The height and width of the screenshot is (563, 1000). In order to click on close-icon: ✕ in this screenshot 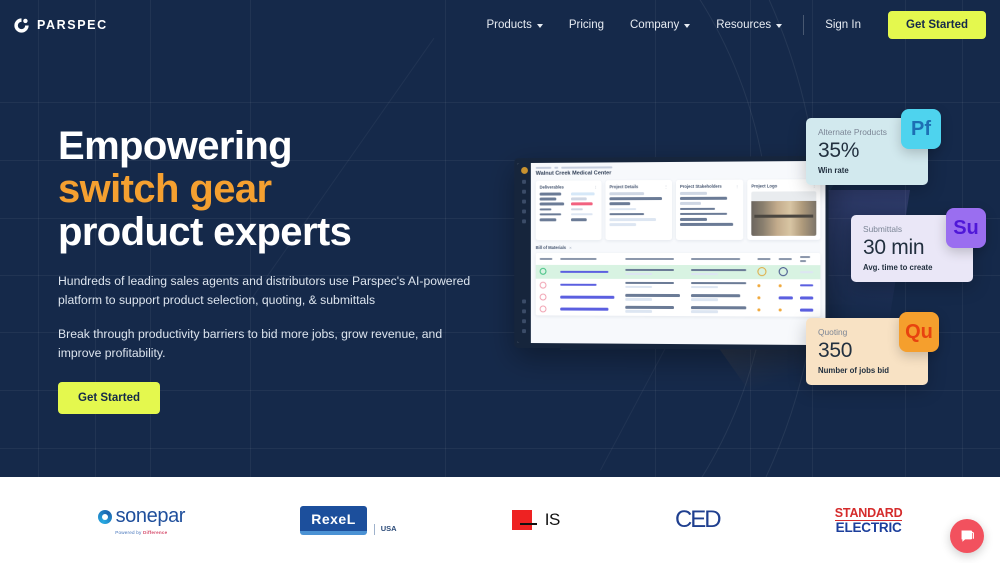, I will do `click(570, 248)`.